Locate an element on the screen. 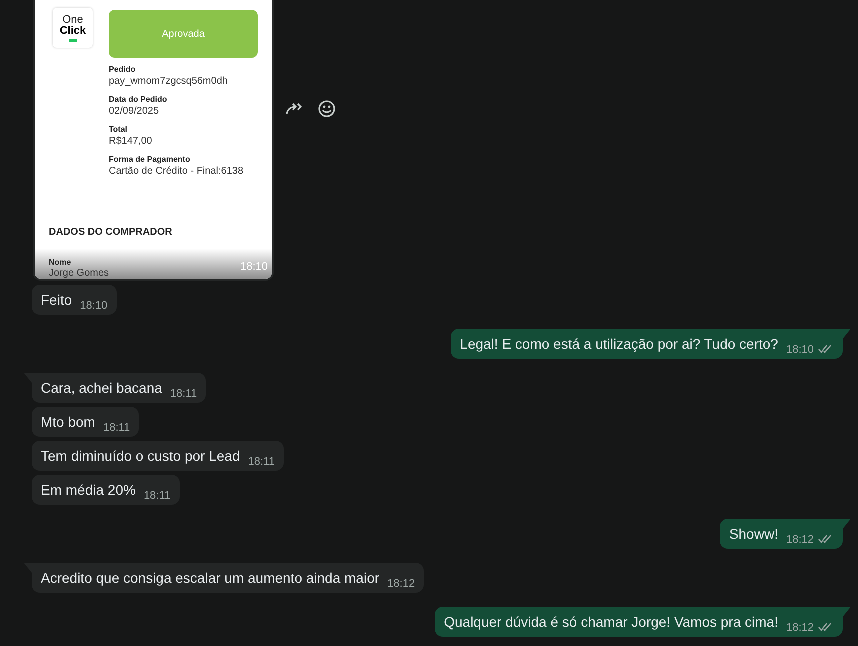 The image size is (858, 646). buyer-label: Nome is located at coordinates (60, 263).